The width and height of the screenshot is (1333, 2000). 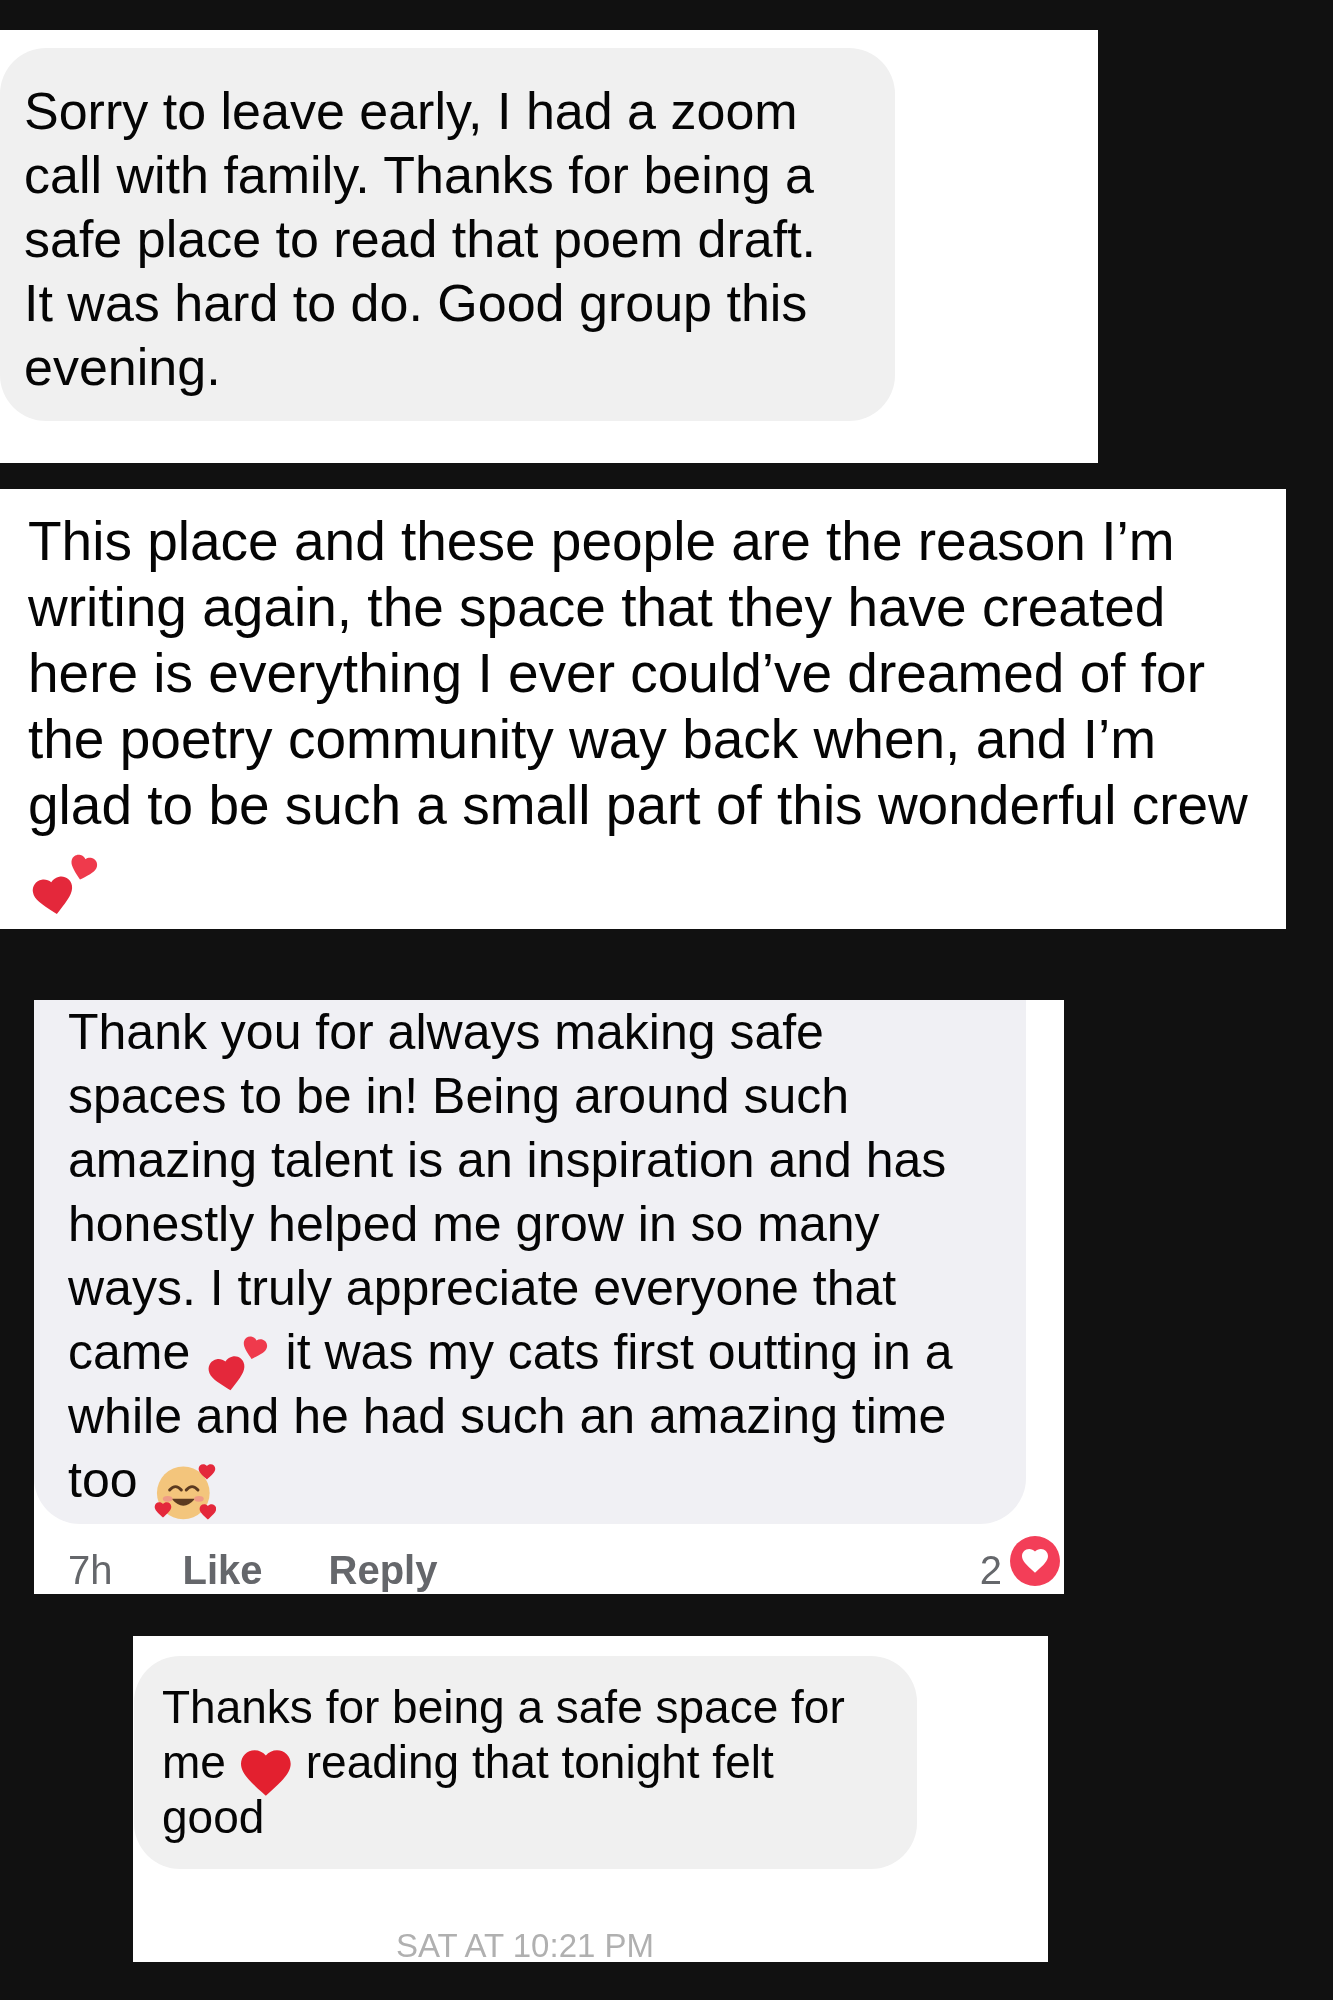 What do you see at coordinates (185, 1492) in the screenshot?
I see `smiling-face-with-hearts-icon` at bounding box center [185, 1492].